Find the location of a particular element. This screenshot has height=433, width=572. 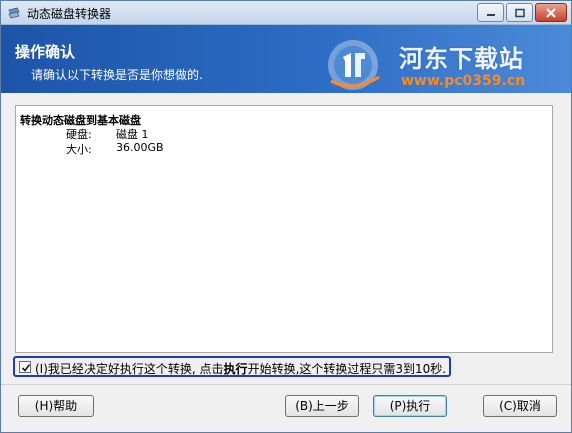

watermark-logo-icon is located at coordinates (354, 65).